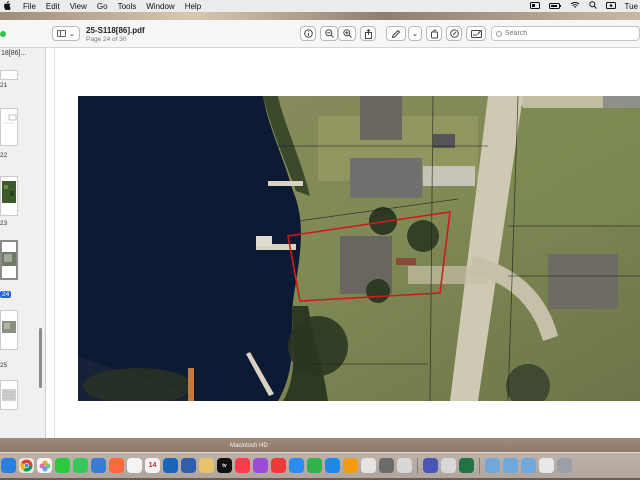 This screenshot has height=480, width=640. What do you see at coordinates (430, 465) in the screenshot?
I see `teams-icon` at bounding box center [430, 465].